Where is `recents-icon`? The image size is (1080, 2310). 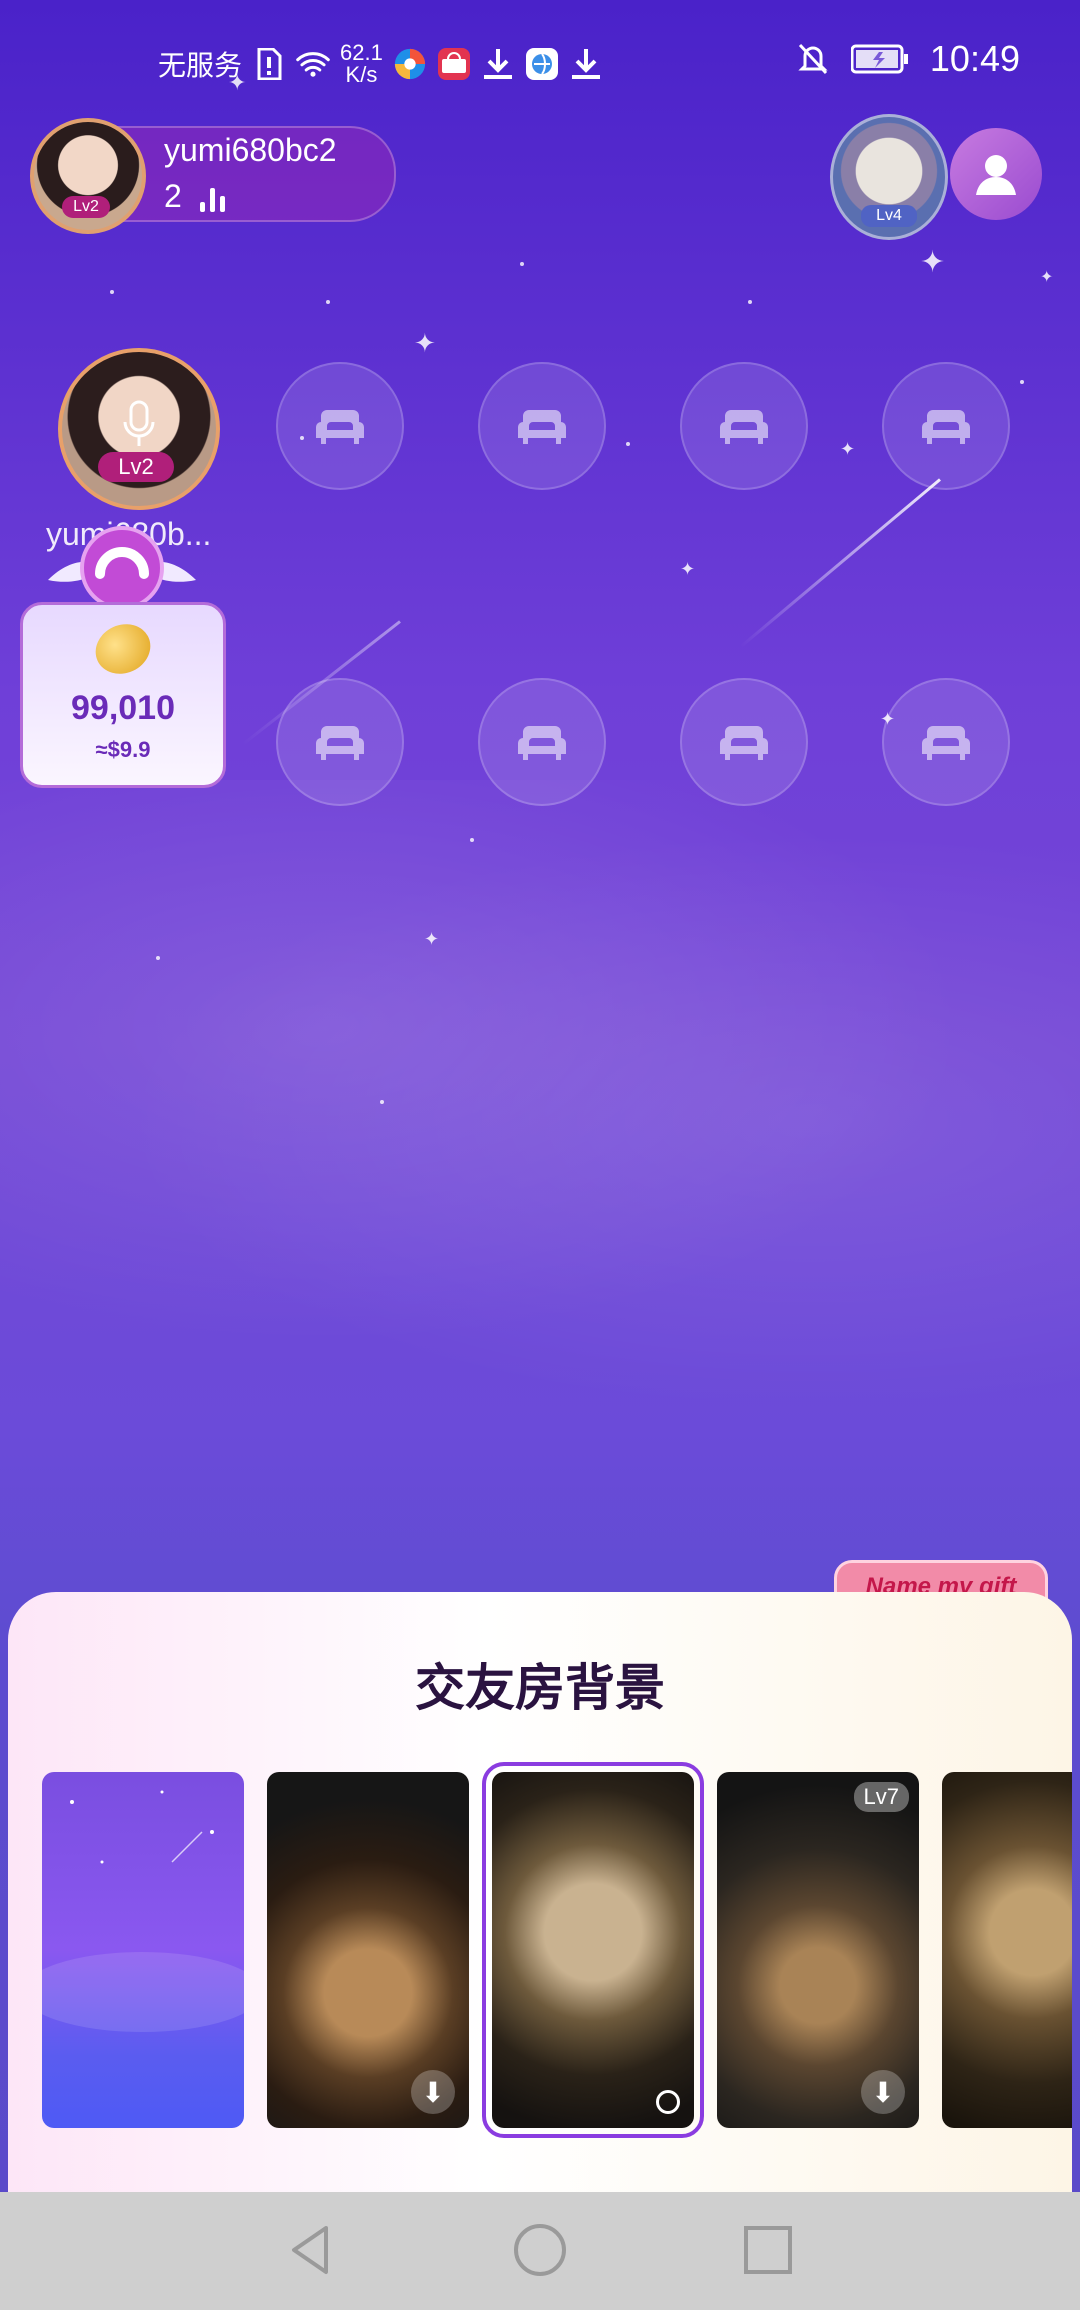 recents-icon is located at coordinates (768, 2250).